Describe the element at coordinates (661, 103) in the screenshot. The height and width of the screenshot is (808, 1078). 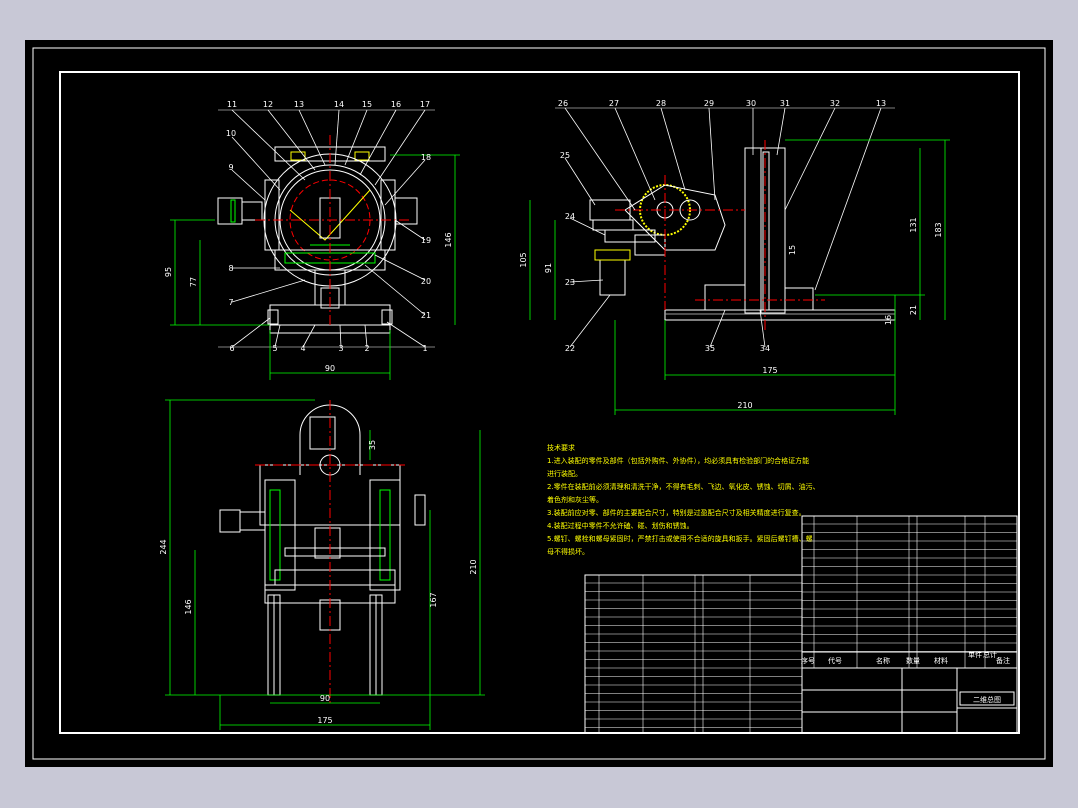
I see `balloon-label: 28` at that location.